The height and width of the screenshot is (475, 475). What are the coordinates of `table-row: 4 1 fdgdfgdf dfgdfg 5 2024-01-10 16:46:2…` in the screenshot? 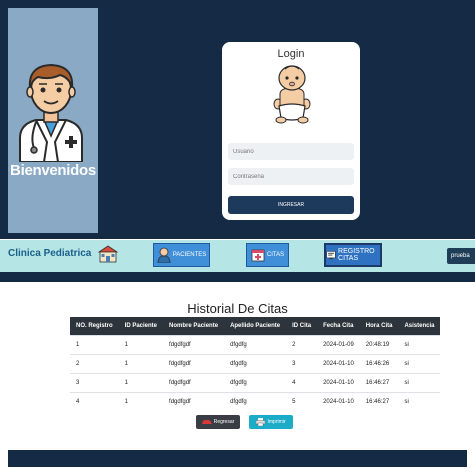 It's located at (255, 401).